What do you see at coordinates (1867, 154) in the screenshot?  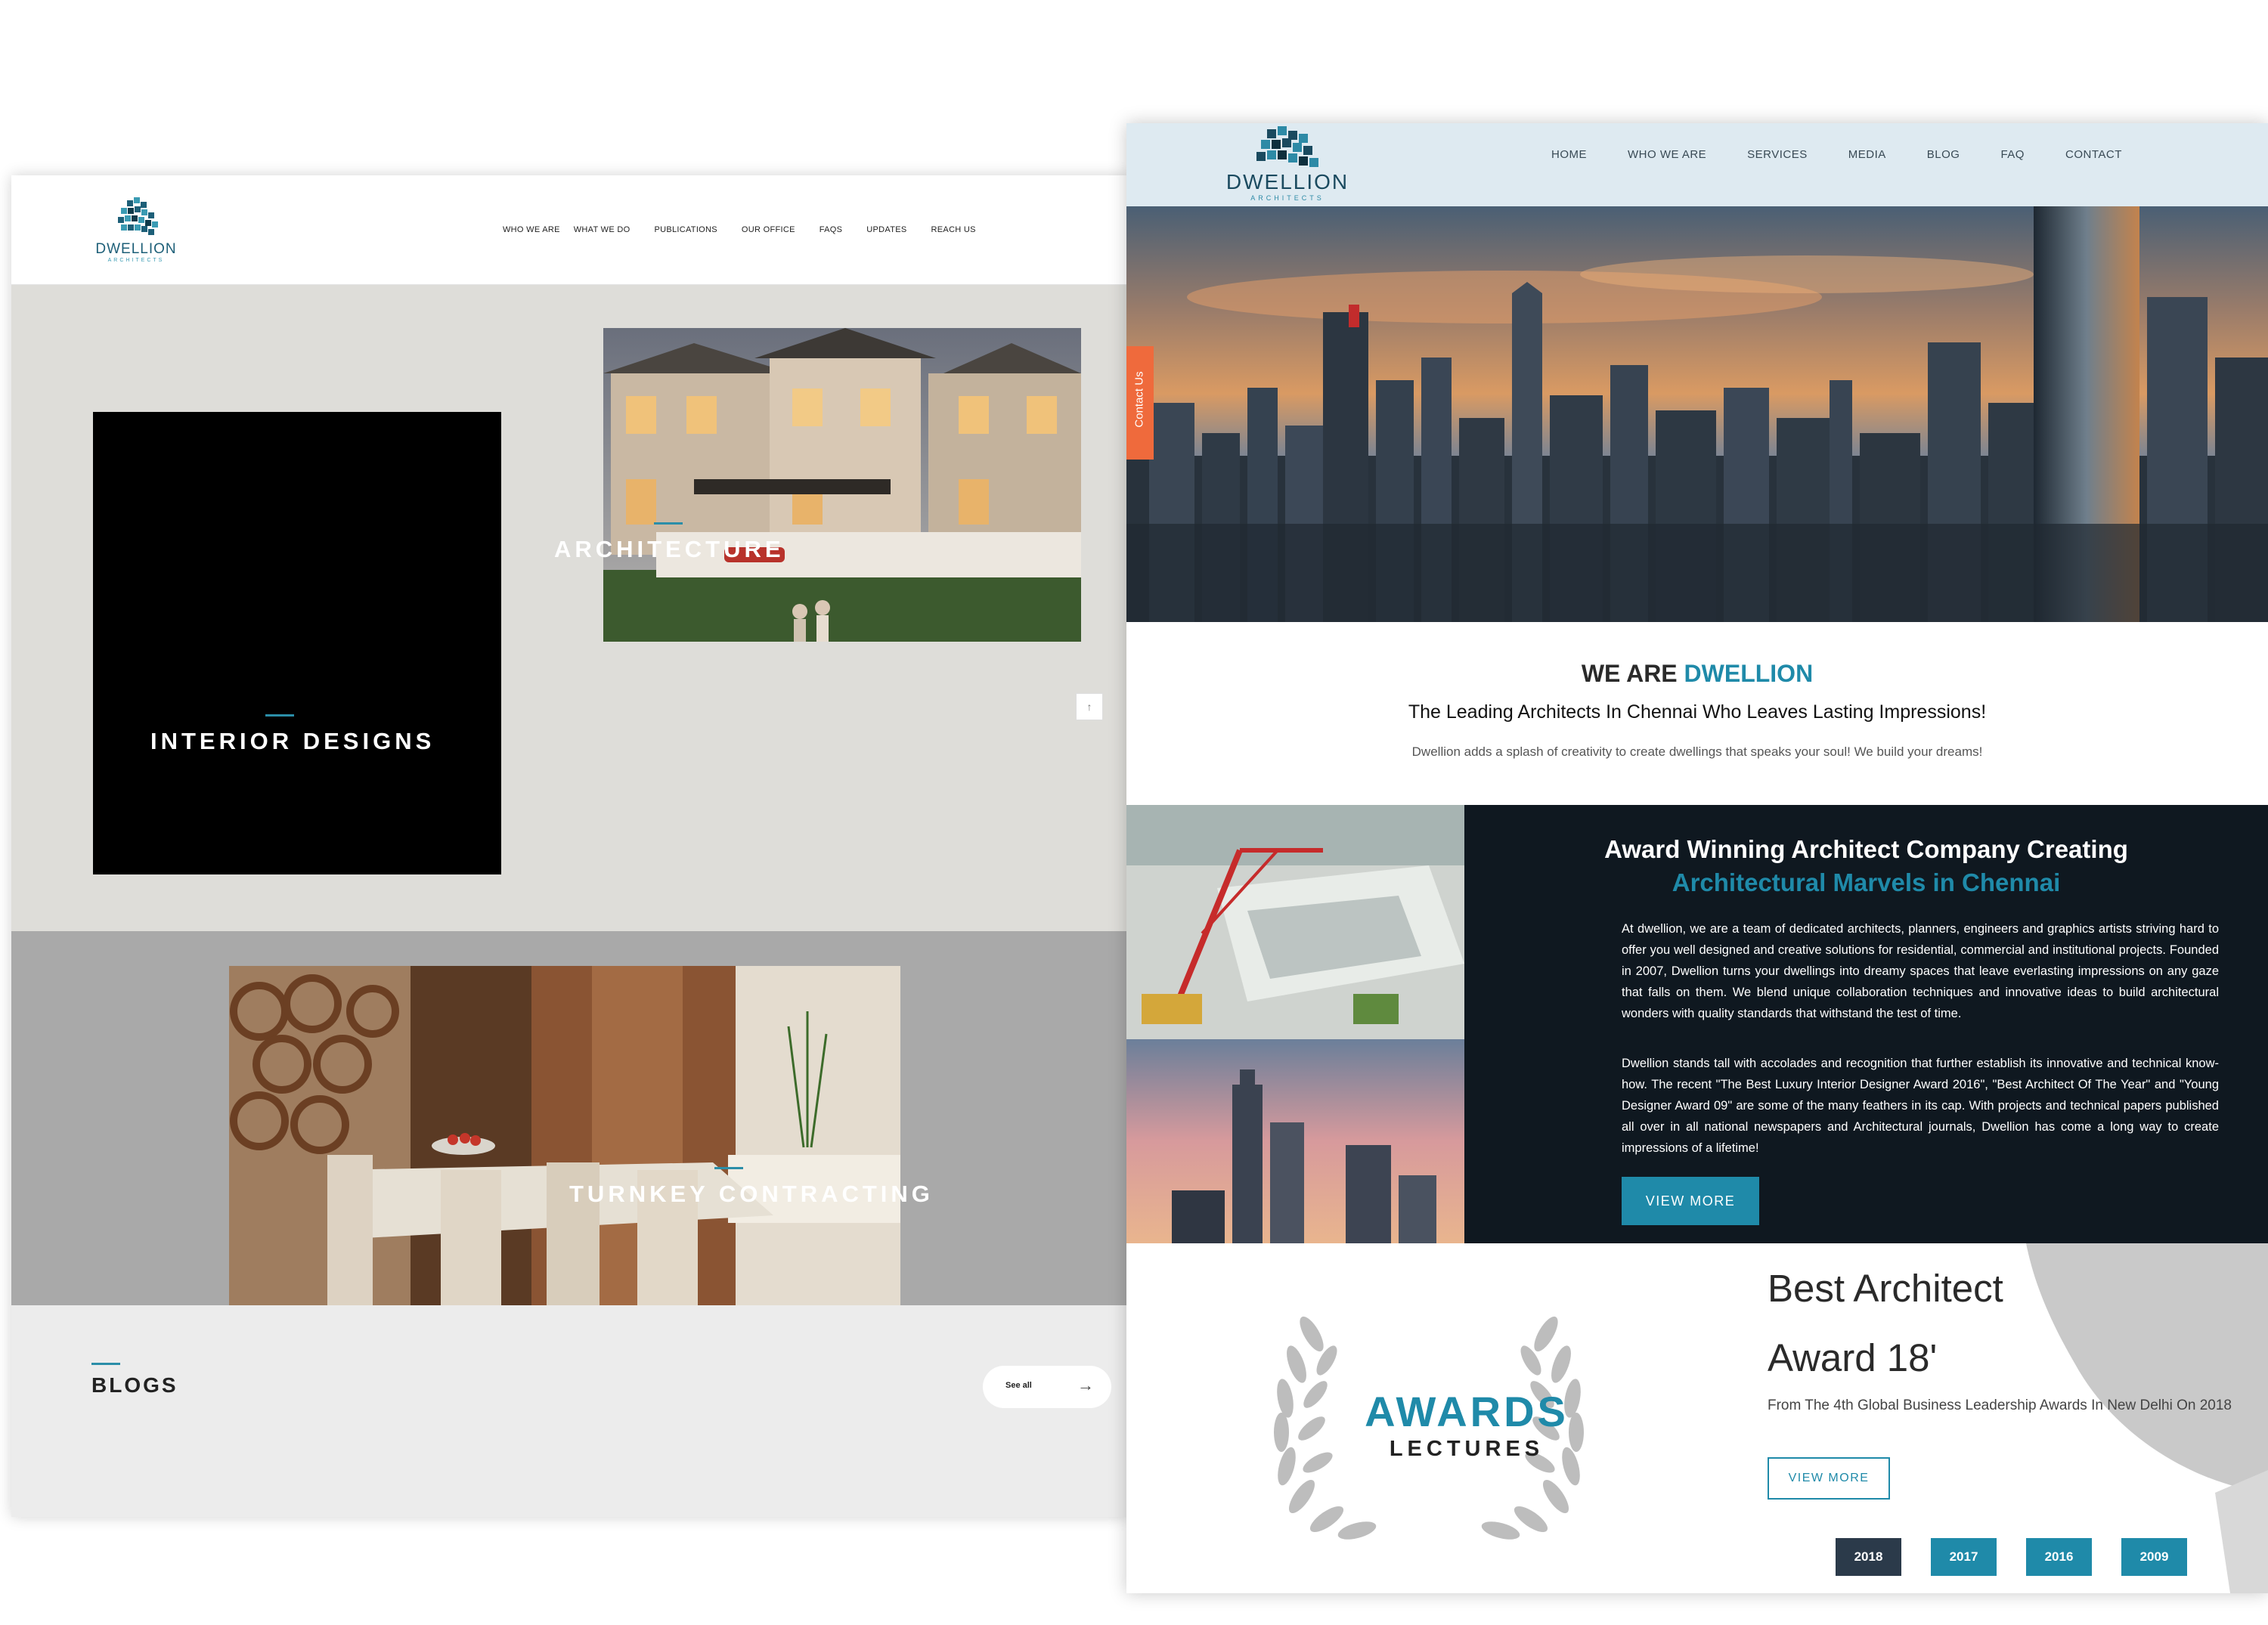 I see `nav-media: MEDIA` at bounding box center [1867, 154].